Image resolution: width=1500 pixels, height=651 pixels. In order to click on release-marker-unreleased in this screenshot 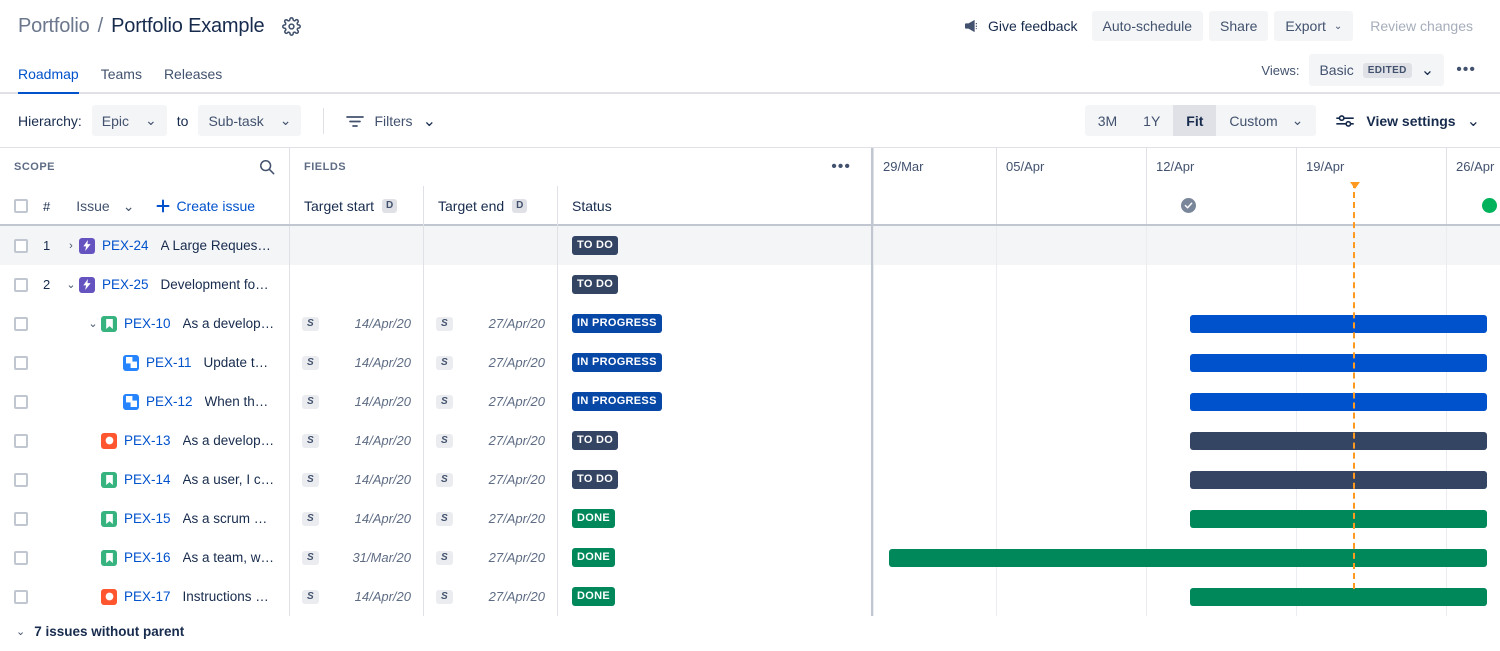, I will do `click(1489, 205)`.